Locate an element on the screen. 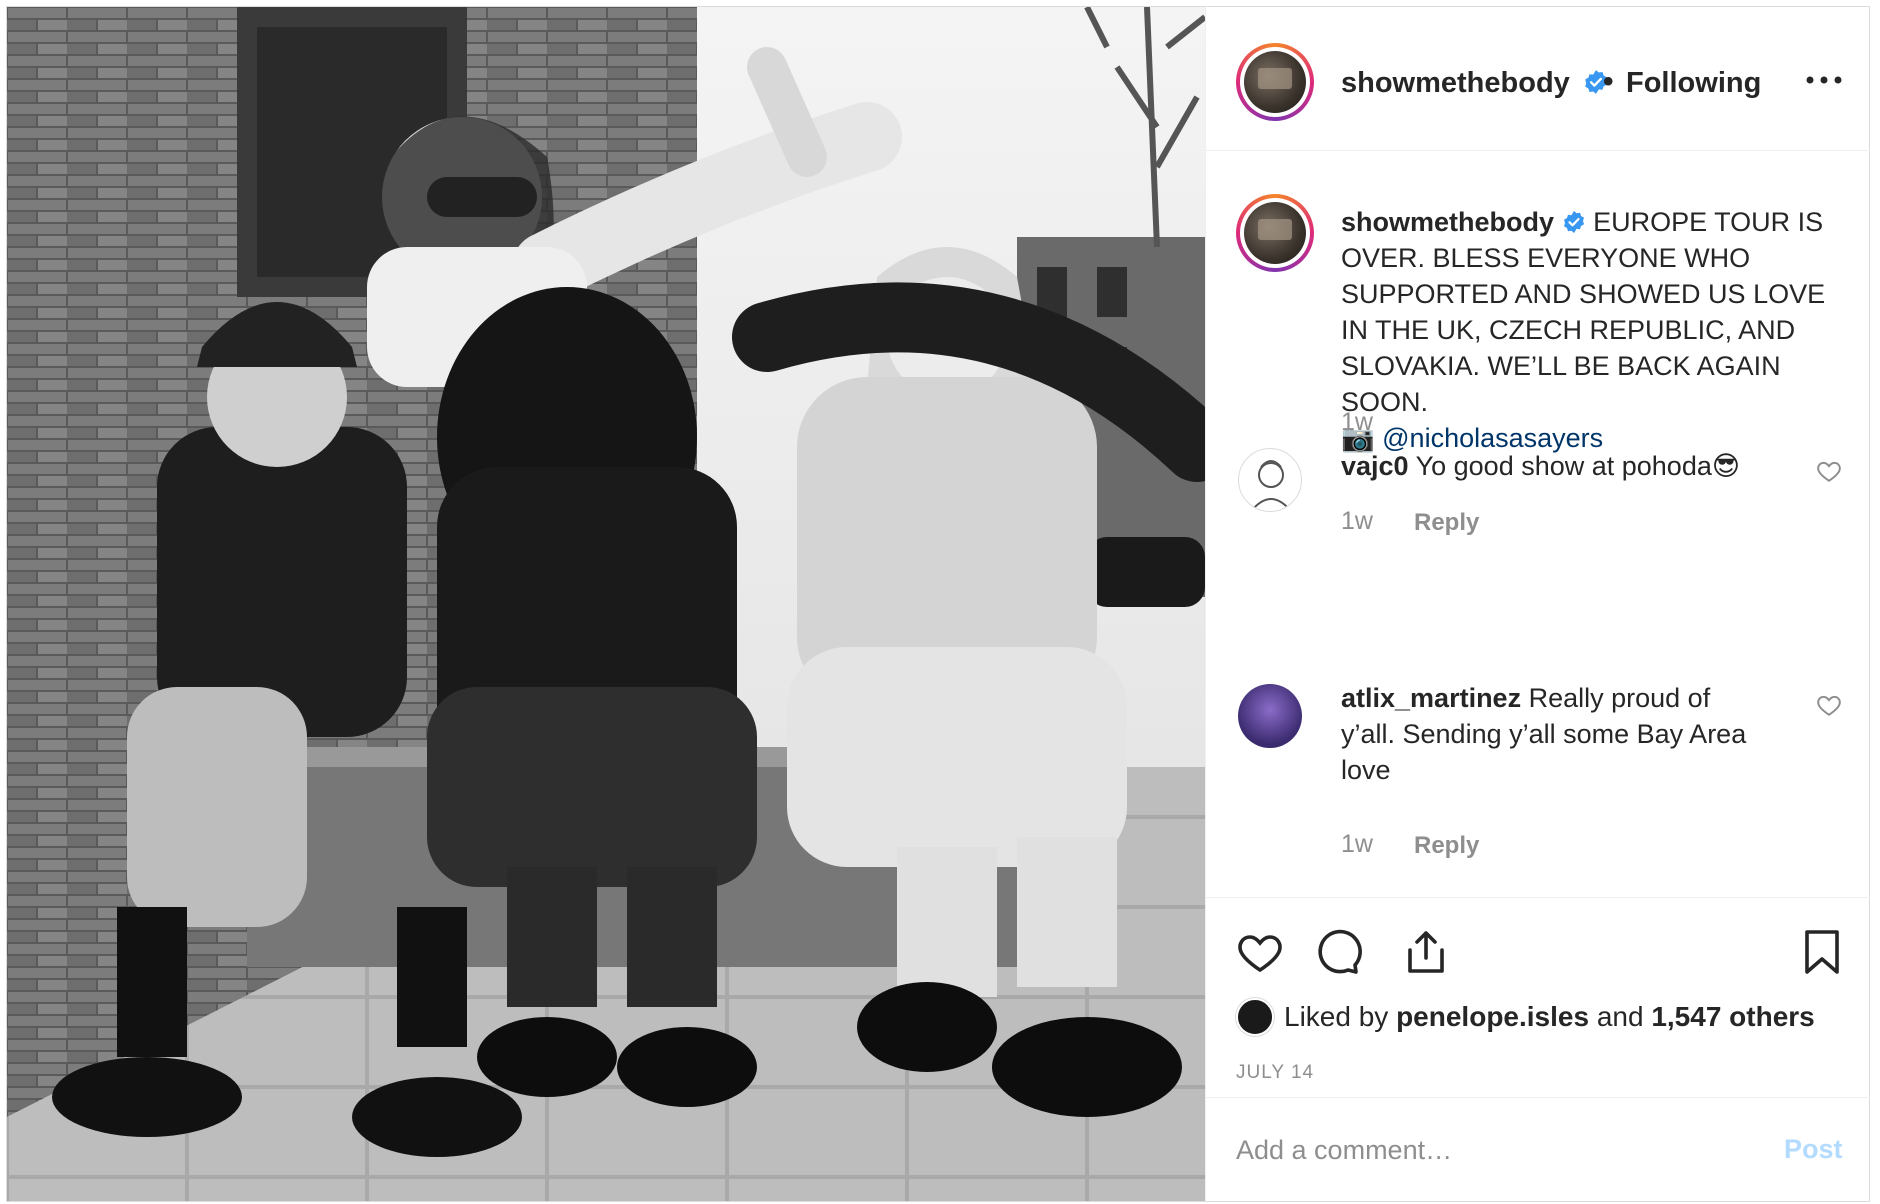 The image size is (1880, 1204). caption-username: showmethebody is located at coordinates (1447, 222).